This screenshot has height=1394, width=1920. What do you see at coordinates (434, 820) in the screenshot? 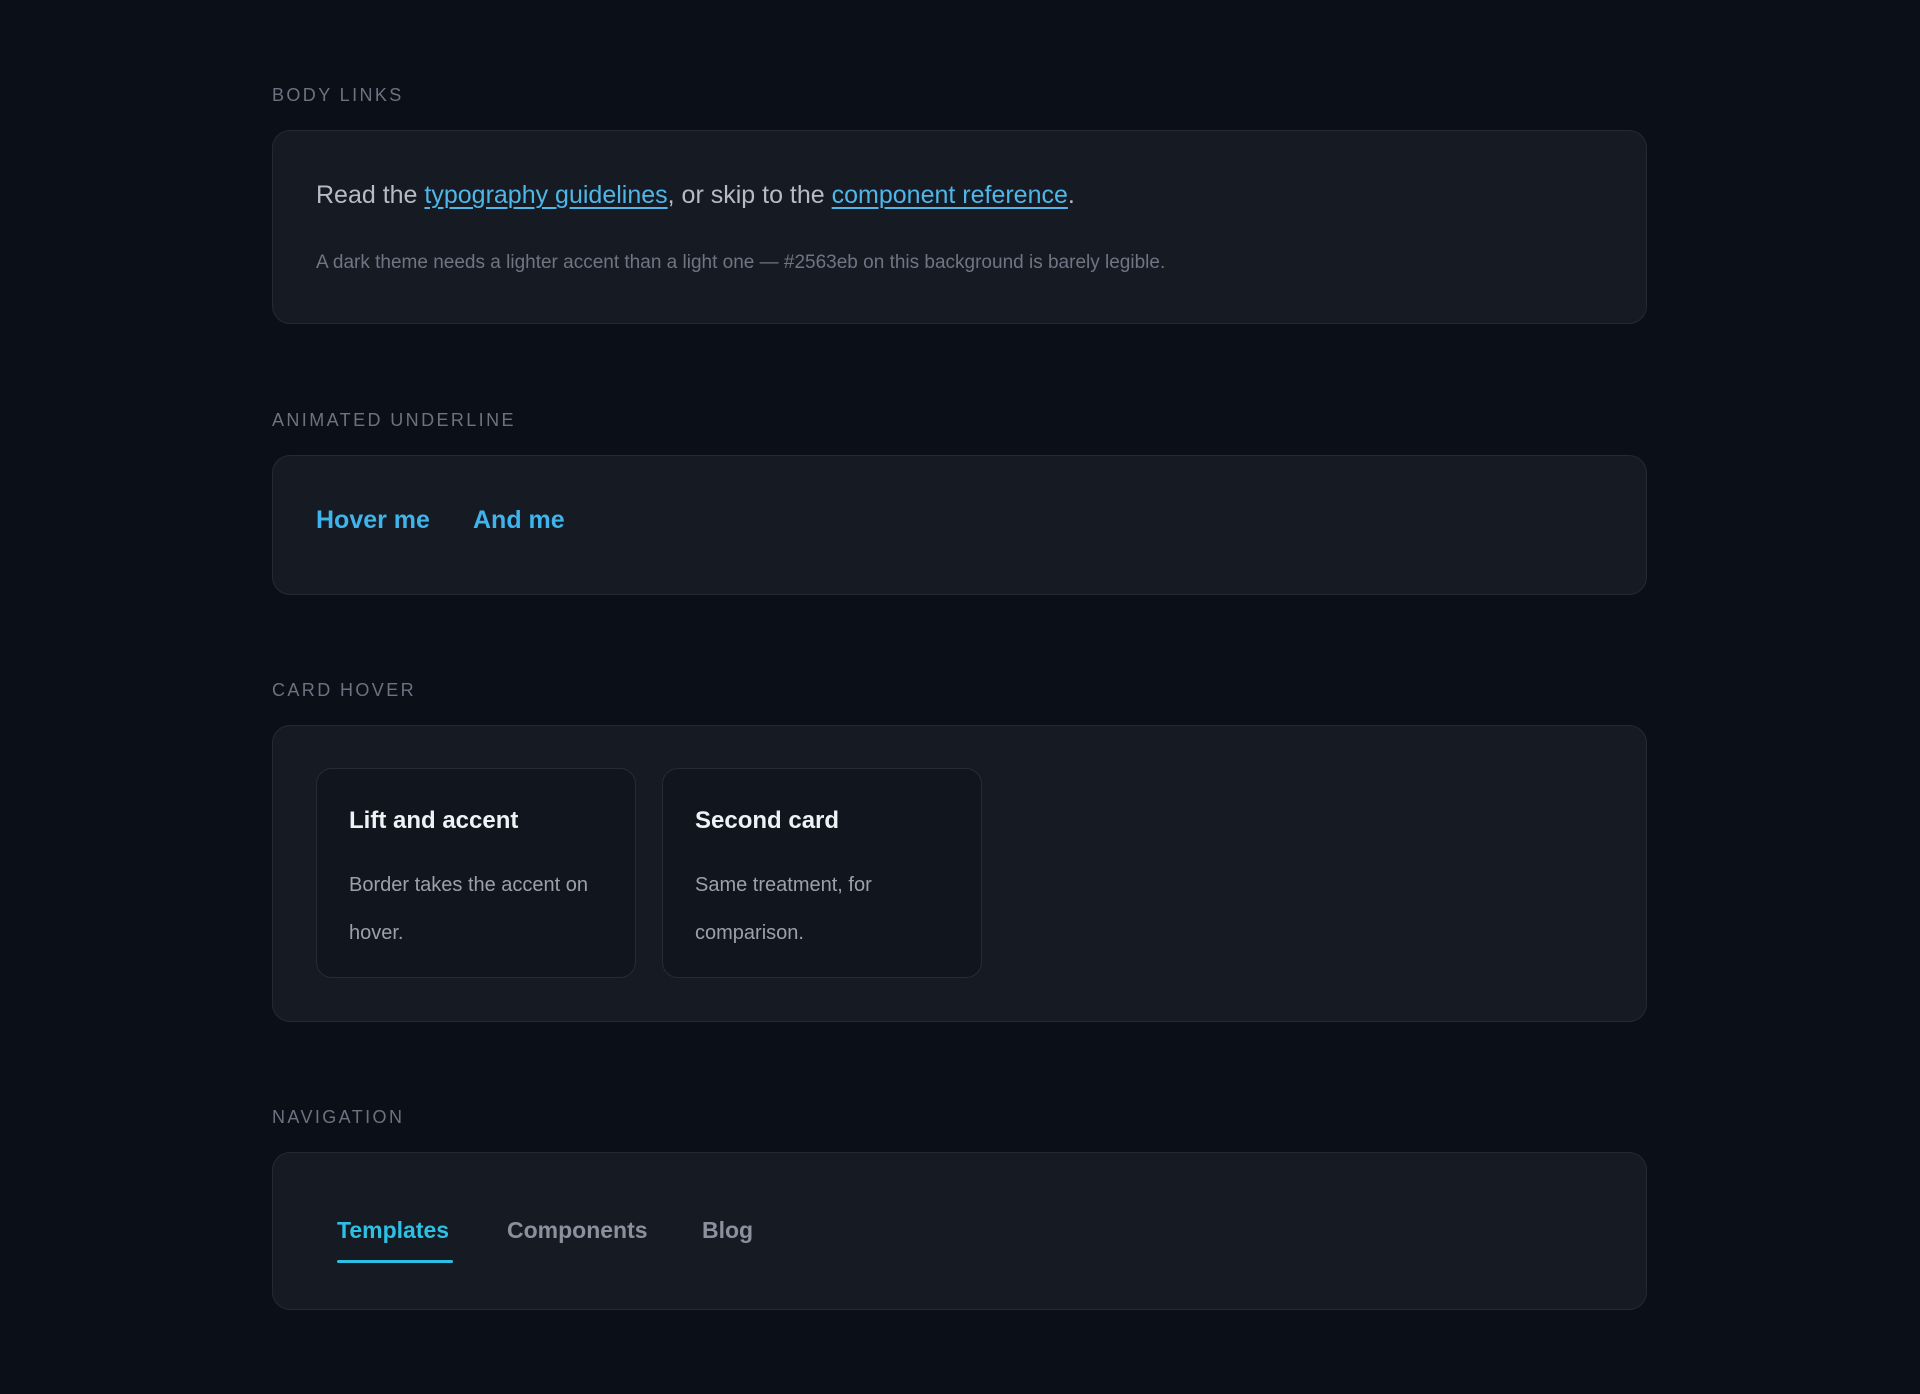
I see `card-title: Lift and accent` at bounding box center [434, 820].